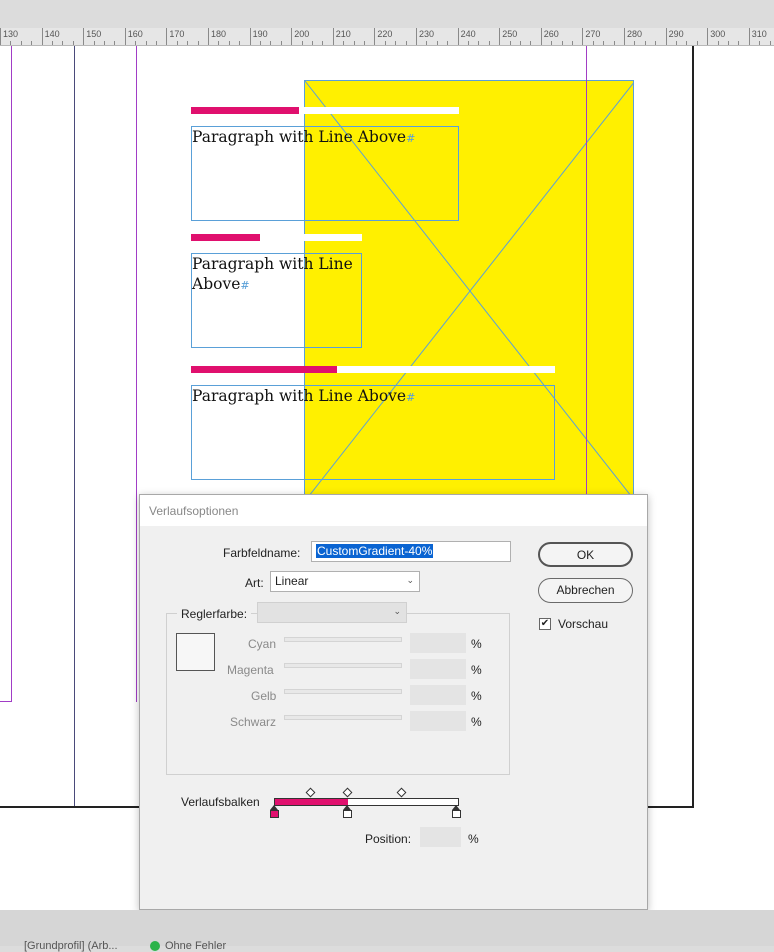 This screenshot has height=952, width=774. Describe the element at coordinates (312, 802) in the screenshot. I see `gradient-ramp-fill` at that location.